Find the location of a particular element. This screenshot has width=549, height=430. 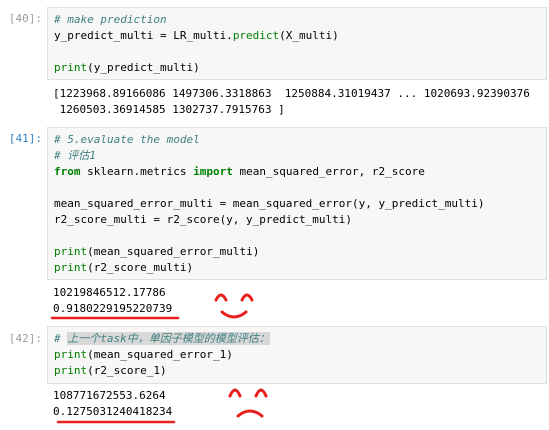

code-text: mean_squared_error, r2_score is located at coordinates (328, 171).